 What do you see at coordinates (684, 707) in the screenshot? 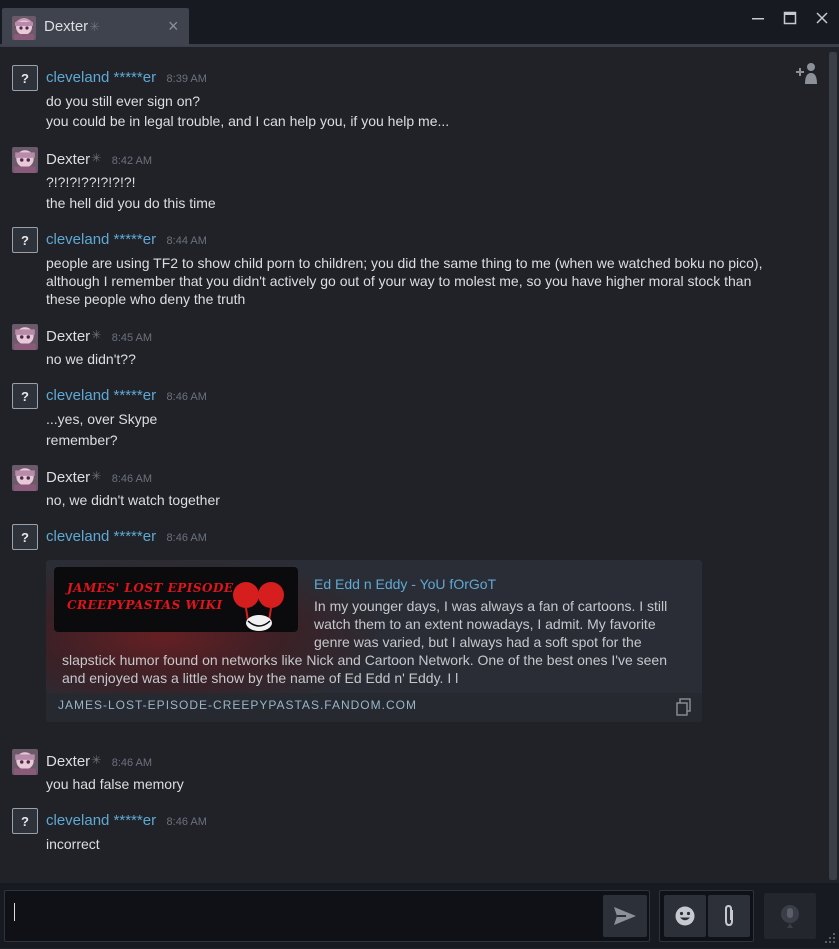
I see `copy-link-icon` at bounding box center [684, 707].